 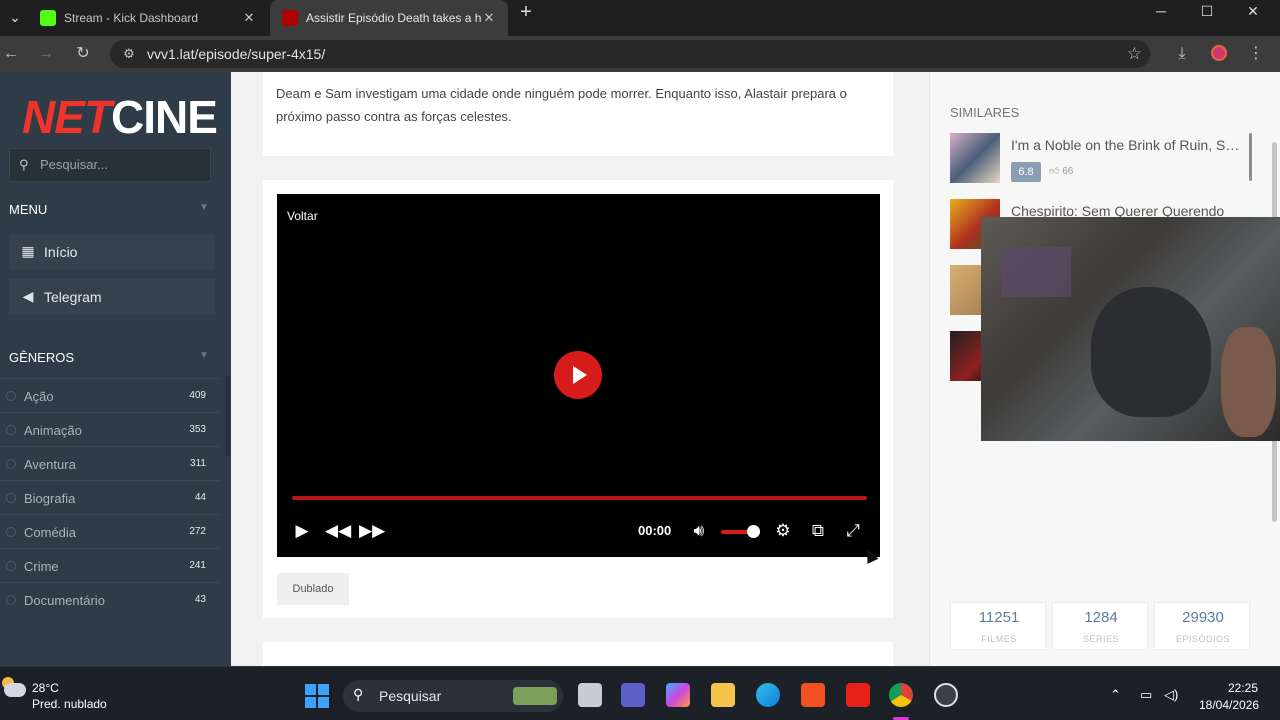 I want to click on network-icon: ▭, so click(x=1146, y=695).